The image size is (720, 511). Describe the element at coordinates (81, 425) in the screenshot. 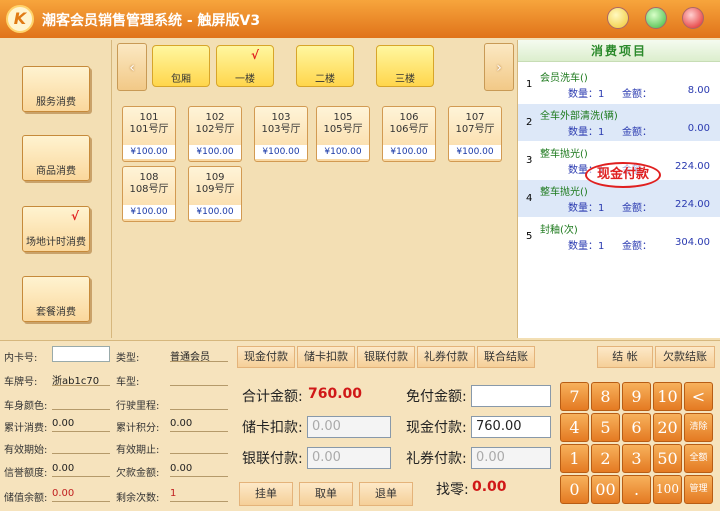

I see `total-spend-value: 0.00` at that location.